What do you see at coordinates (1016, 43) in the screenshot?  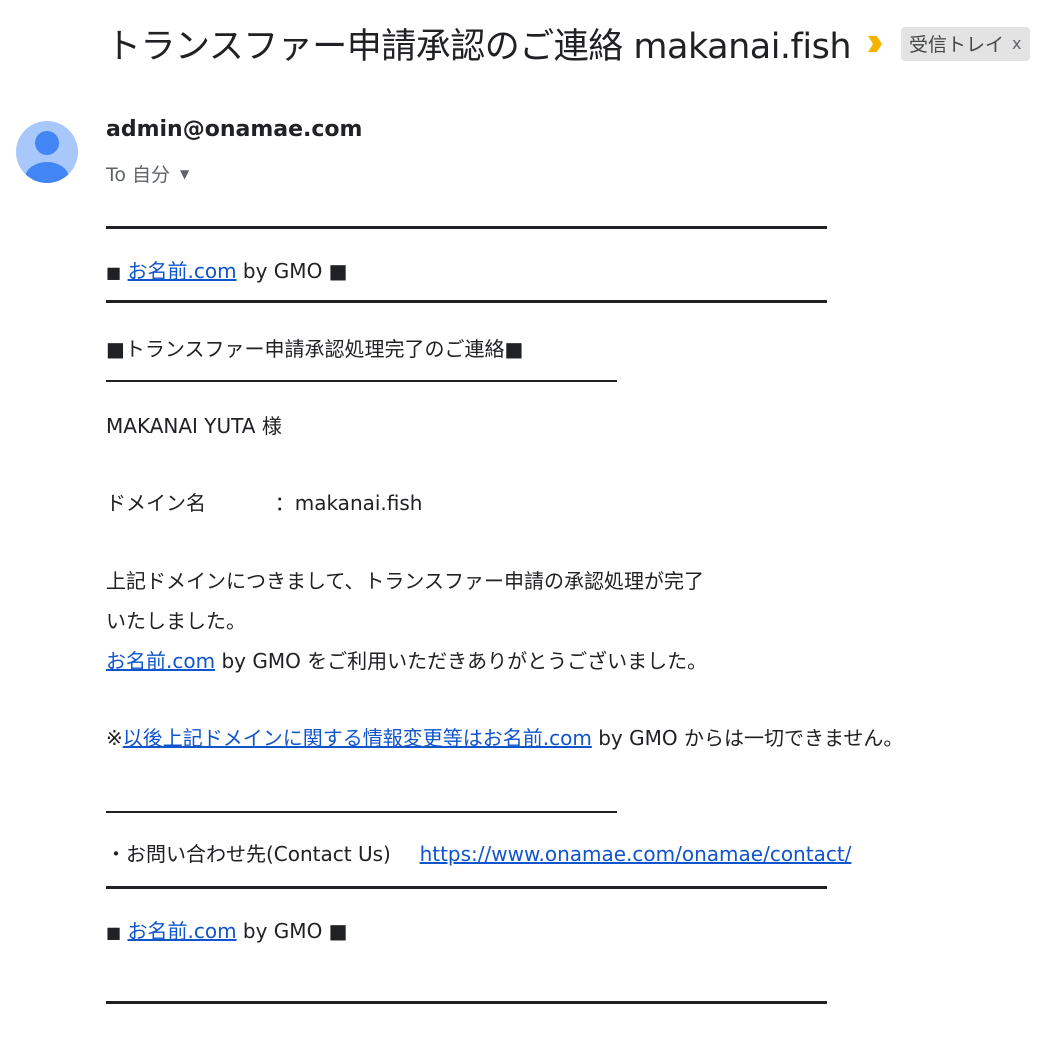 I see `remove-label-button: x` at bounding box center [1016, 43].